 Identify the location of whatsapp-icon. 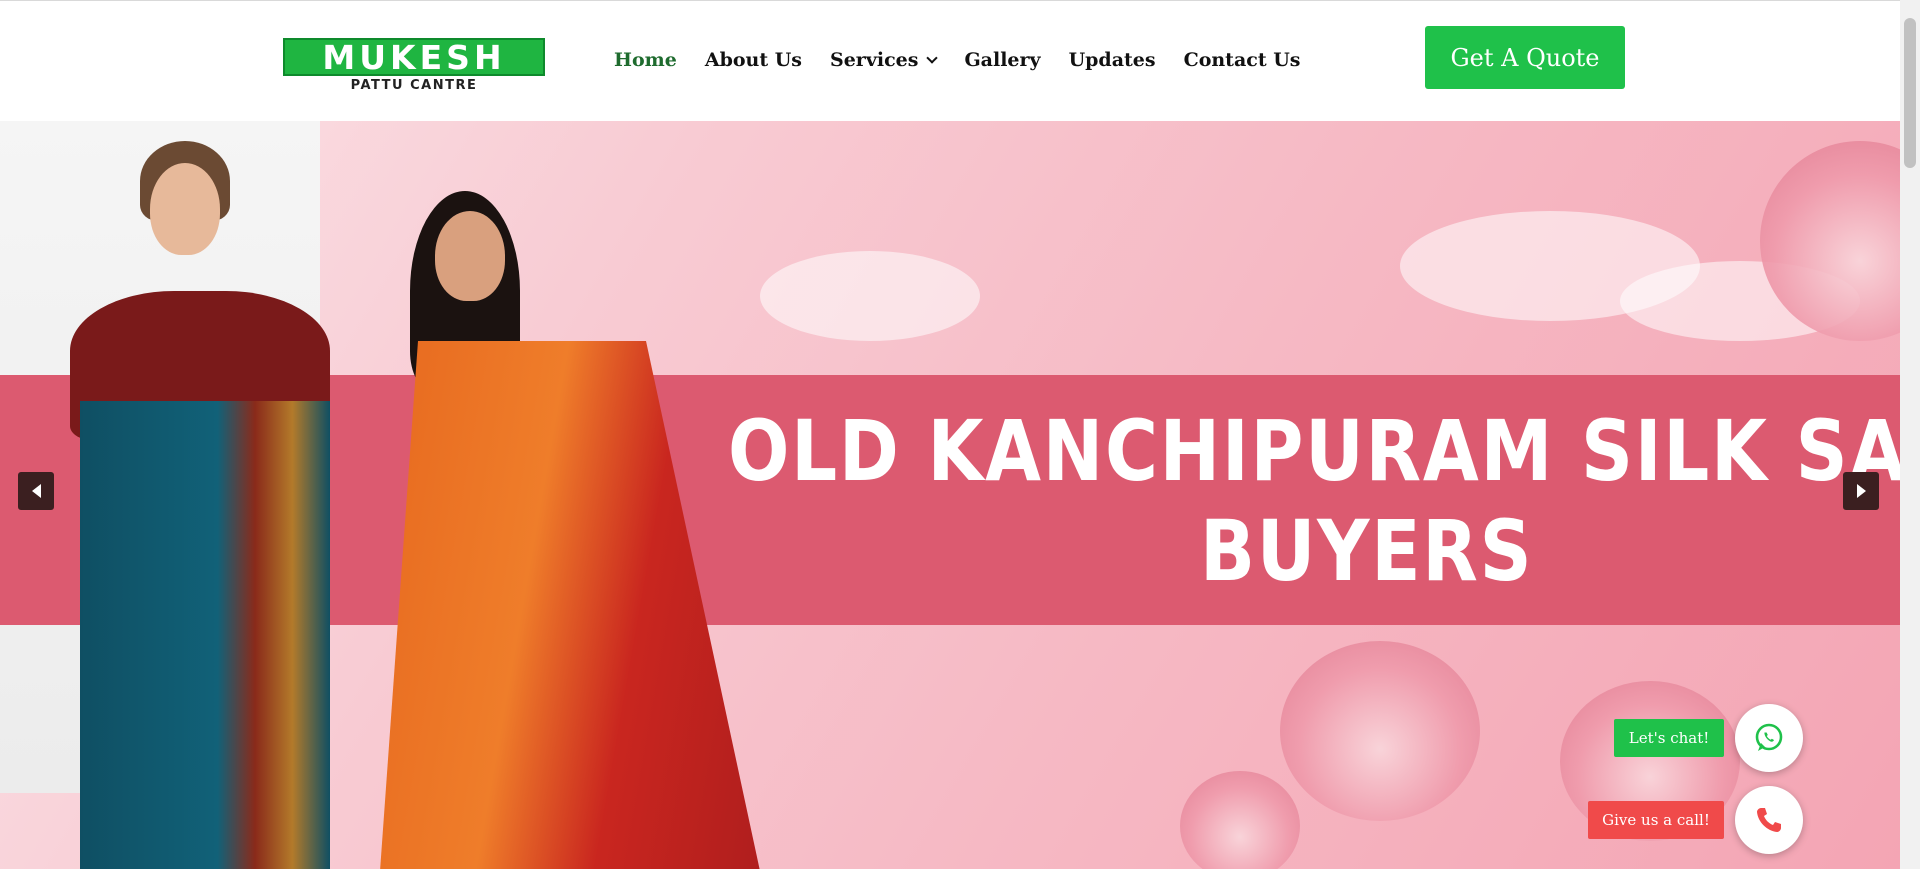
(1769, 737).